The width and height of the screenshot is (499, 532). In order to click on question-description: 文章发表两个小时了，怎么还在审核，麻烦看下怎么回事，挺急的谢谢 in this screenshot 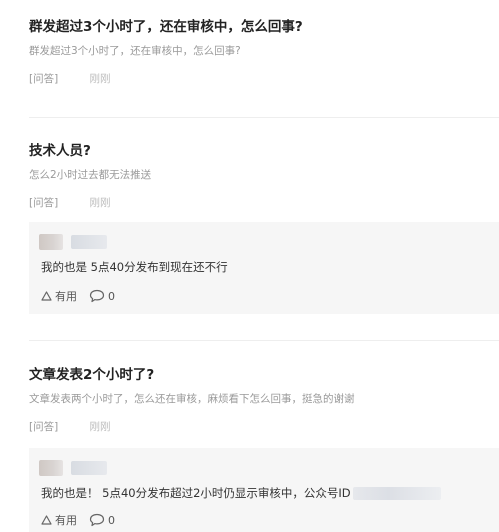, I will do `click(192, 399)`.